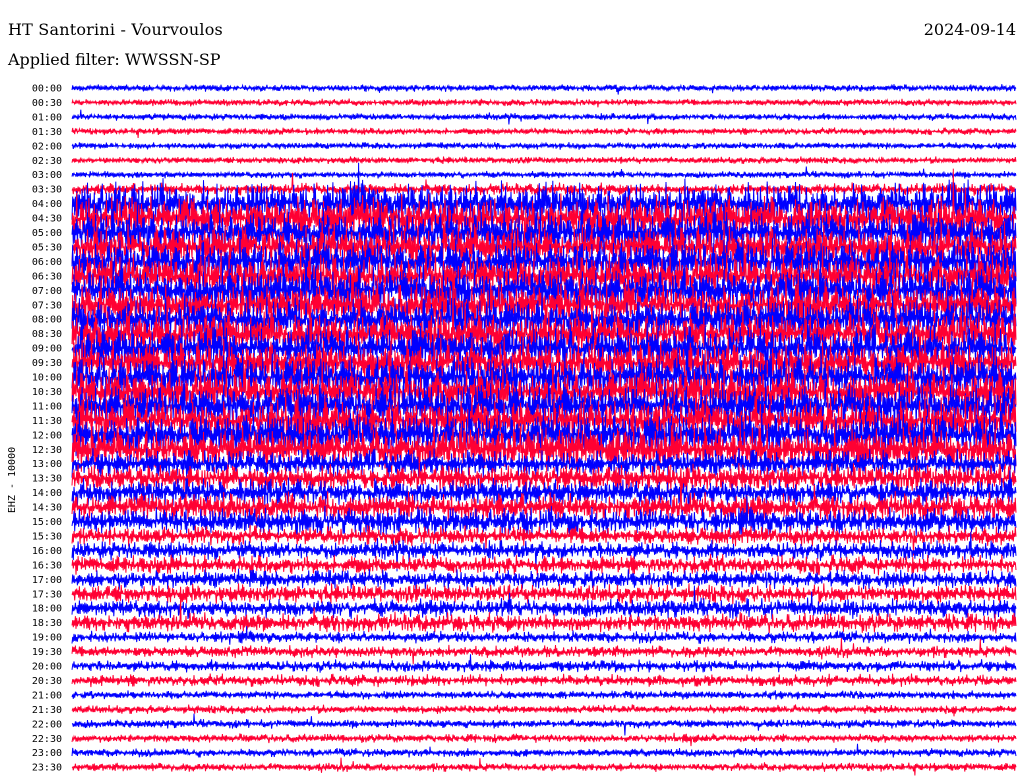 This screenshot has height=780, width=1024. I want to click on row-label: 10:00, so click(47, 378).